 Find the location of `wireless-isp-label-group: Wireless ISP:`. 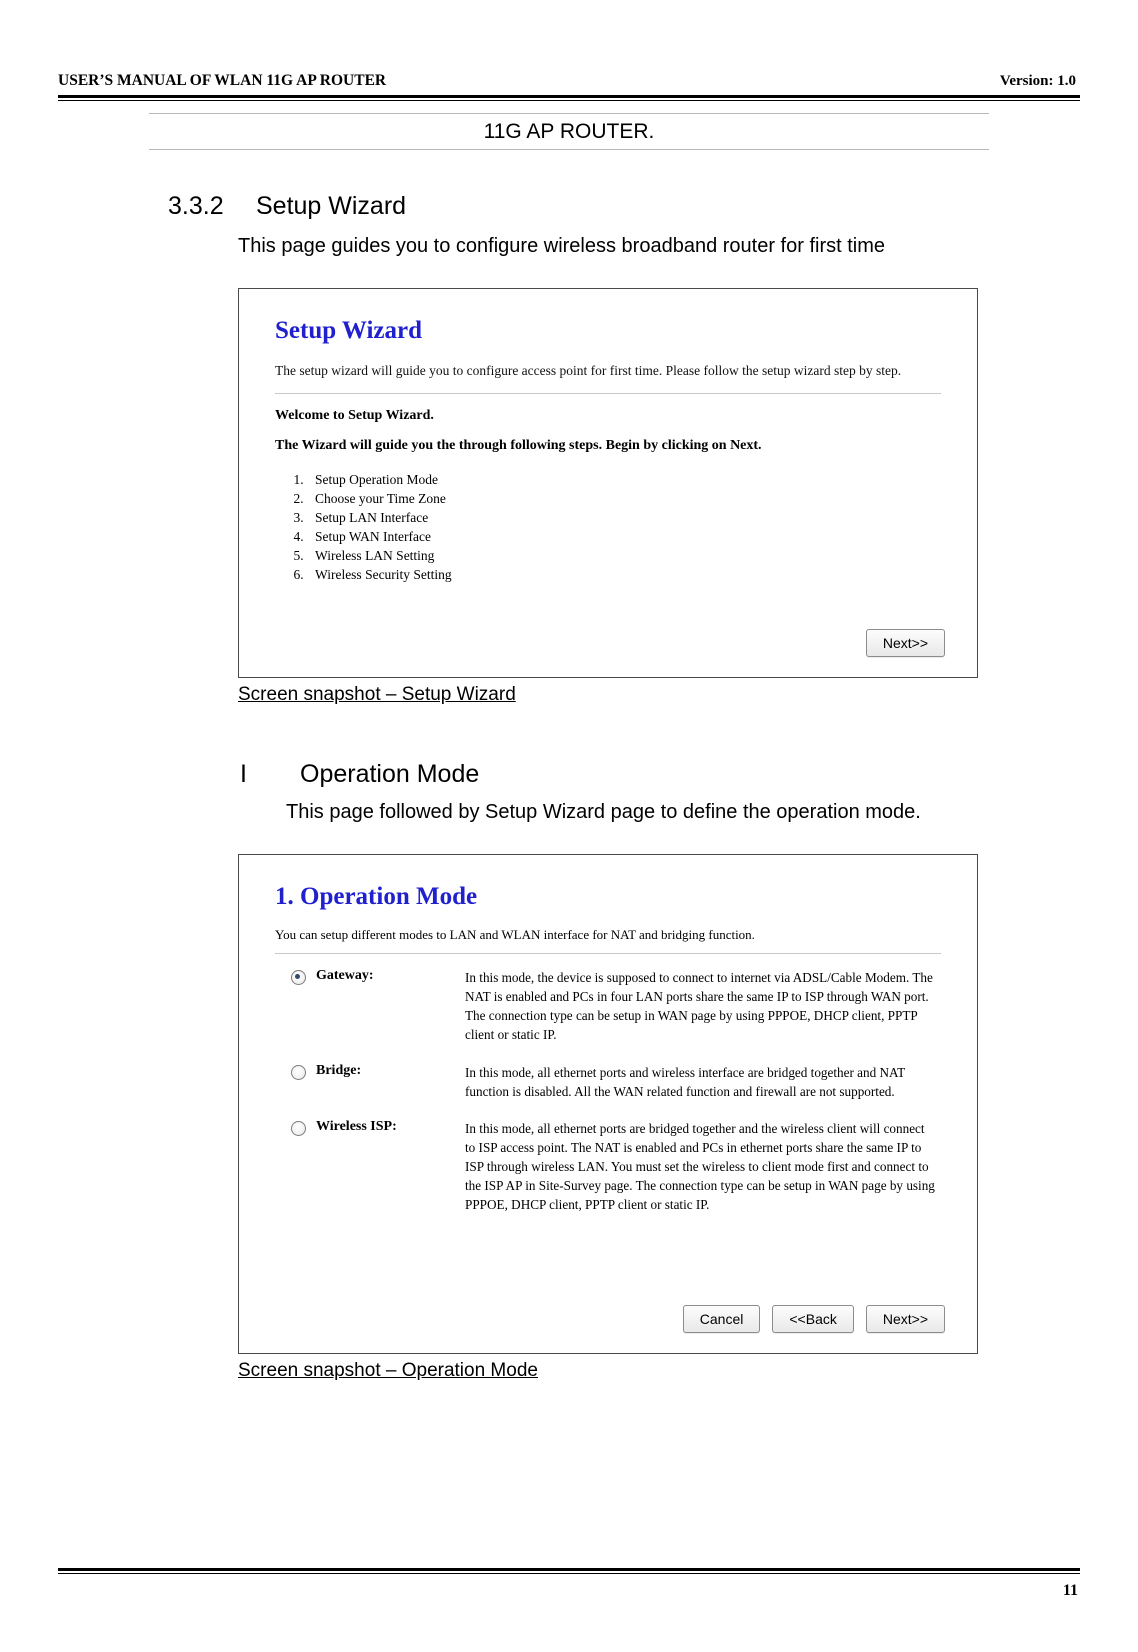

wireless-isp-label-group: Wireless ISP: is located at coordinates (370, 1167).